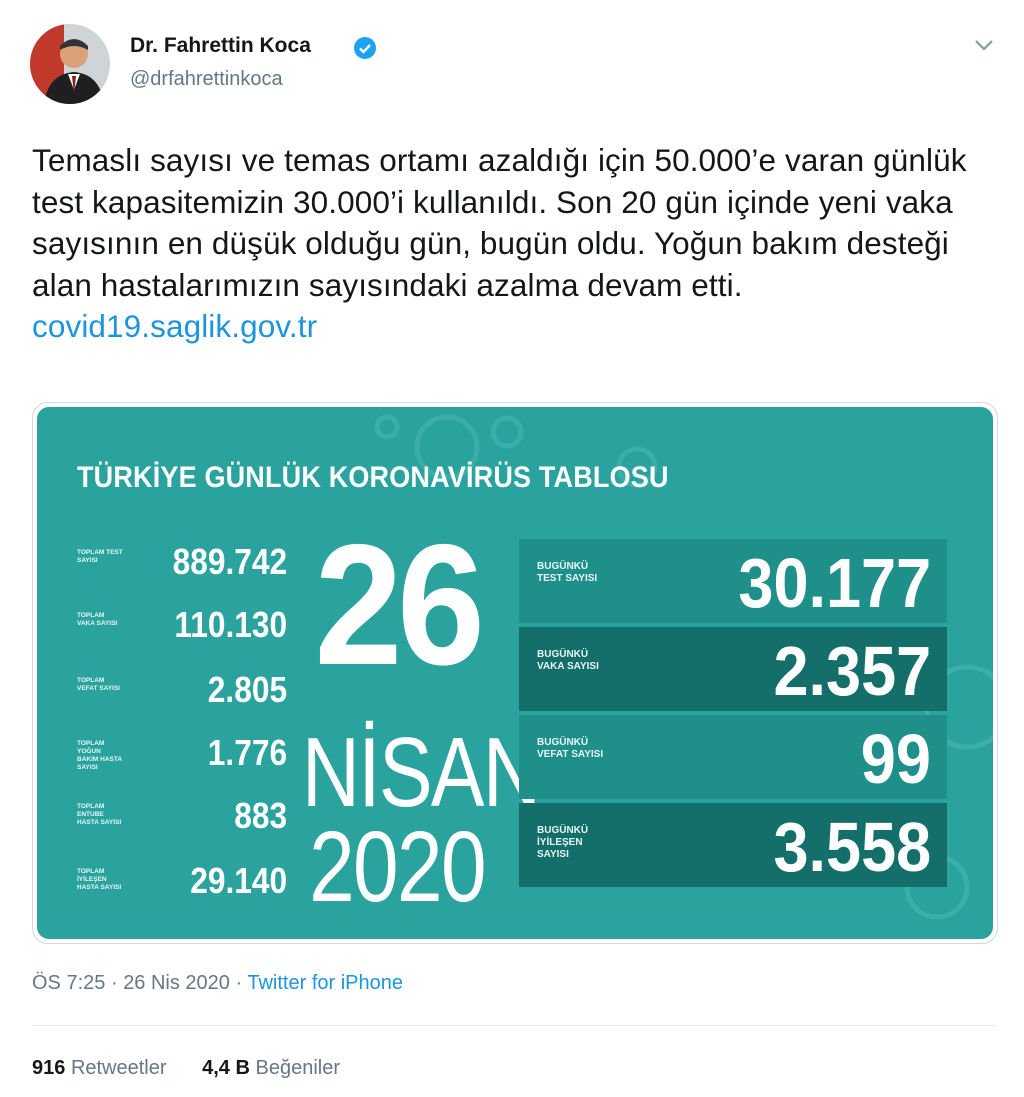 The height and width of the screenshot is (1097, 1024). I want to click on date-day: 26, so click(400, 605).